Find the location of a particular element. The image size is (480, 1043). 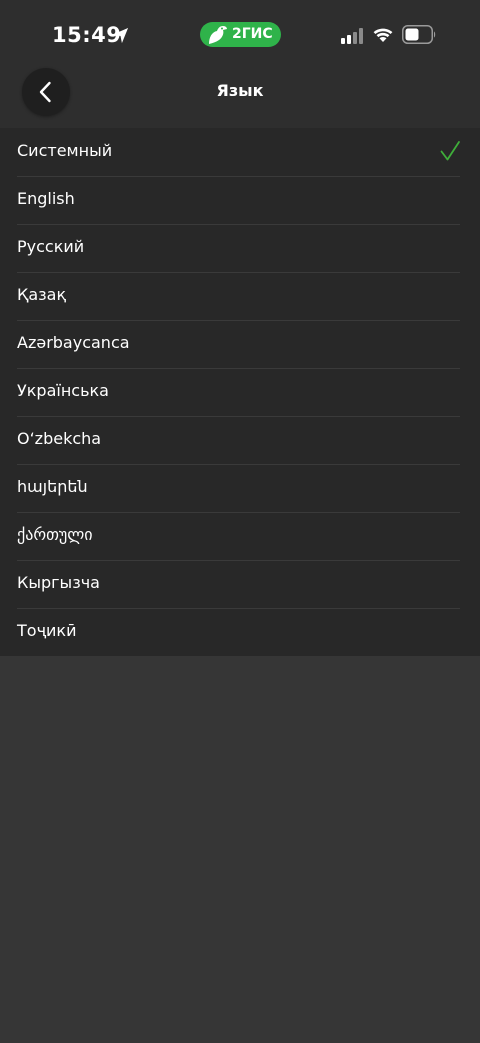

language-item-georgian: ქართული is located at coordinates (240, 536).